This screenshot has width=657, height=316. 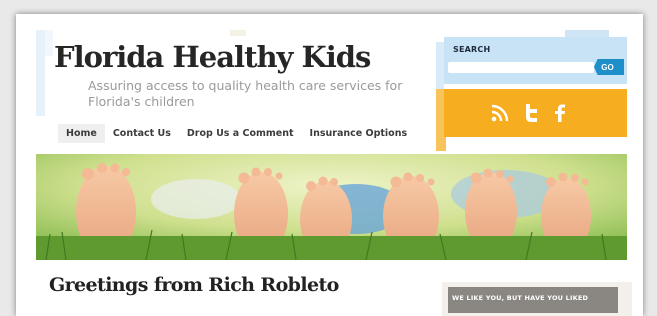 What do you see at coordinates (81, 133) in the screenshot?
I see `nav-item-home: Home` at bounding box center [81, 133].